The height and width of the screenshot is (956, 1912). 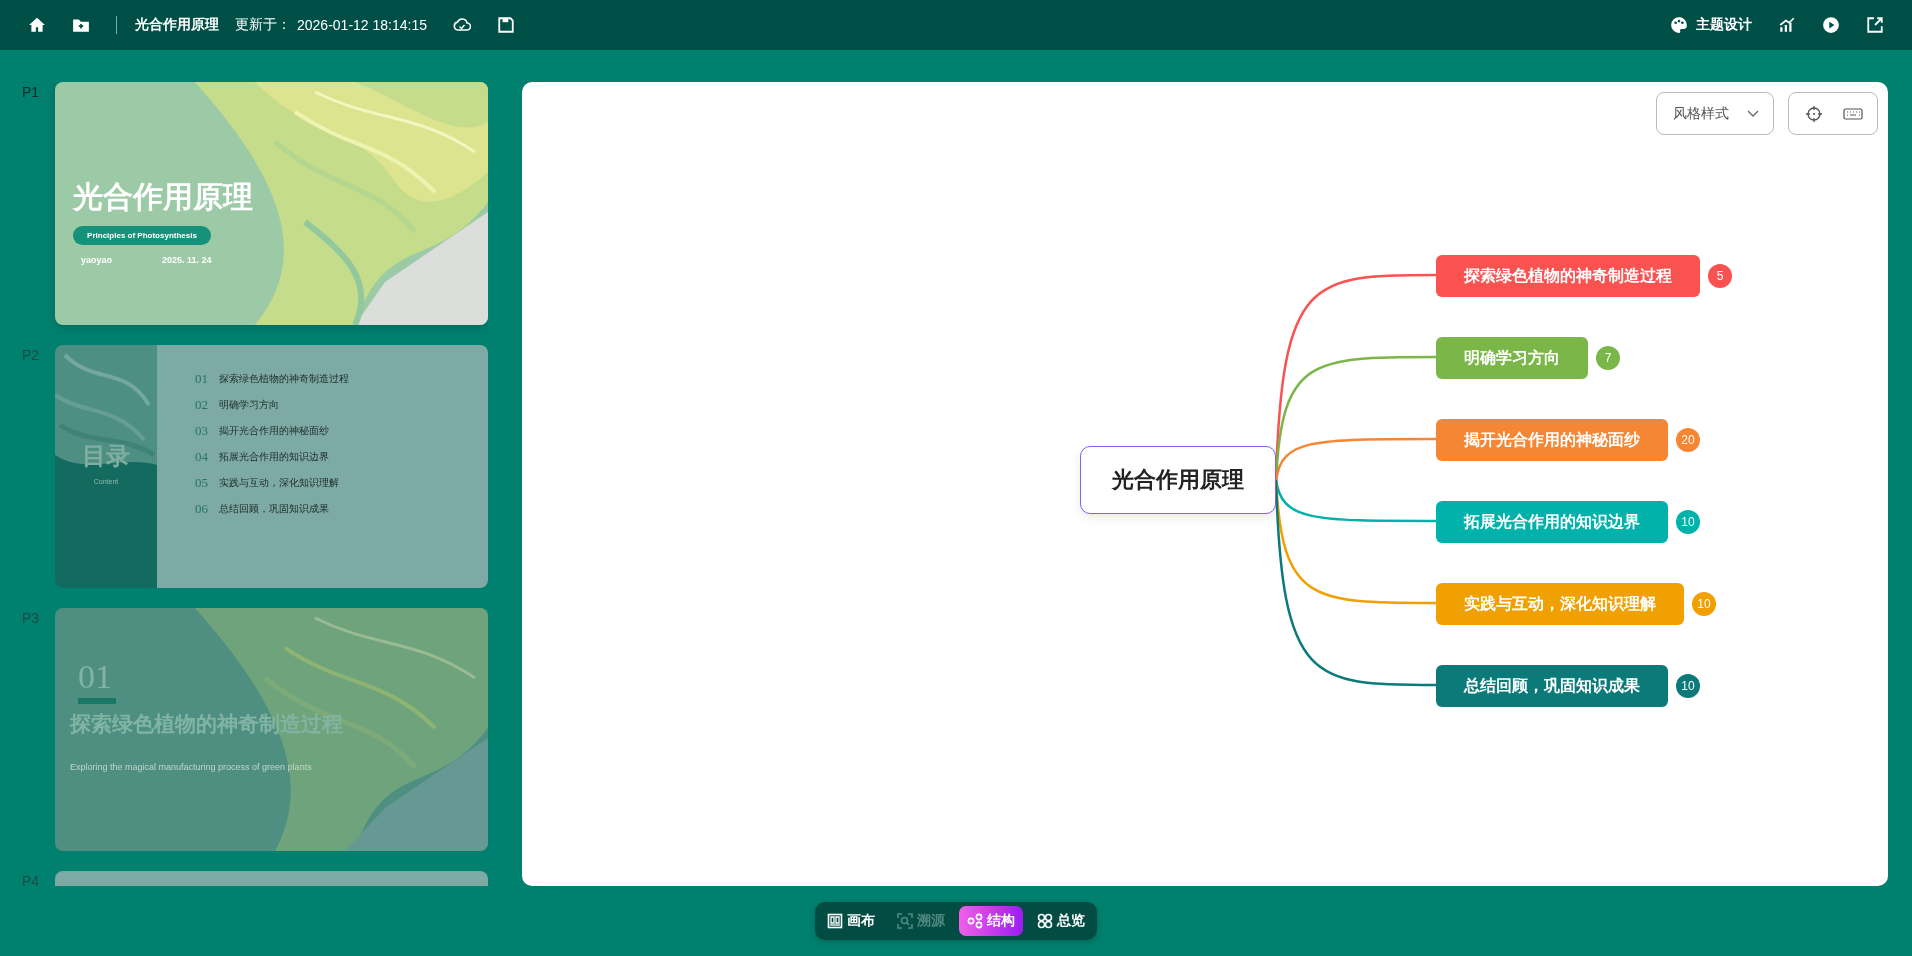 What do you see at coordinates (1875, 25) in the screenshot?
I see `share-icon` at bounding box center [1875, 25].